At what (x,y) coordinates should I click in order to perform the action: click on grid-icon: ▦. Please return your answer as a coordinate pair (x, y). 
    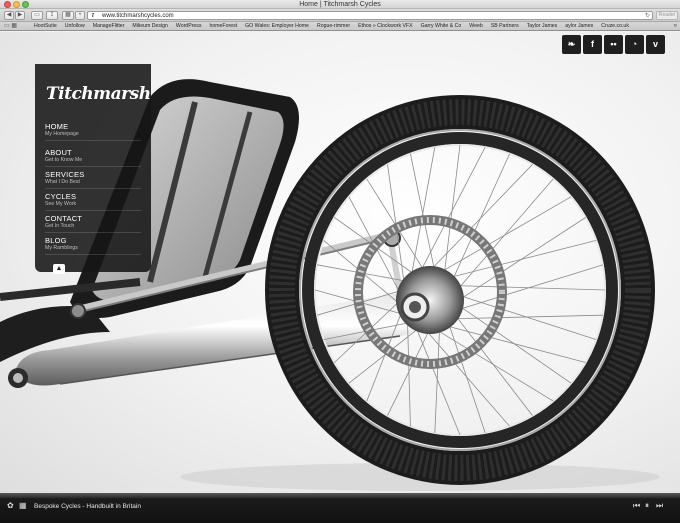
    Looking at the image, I should click on (68, 15).